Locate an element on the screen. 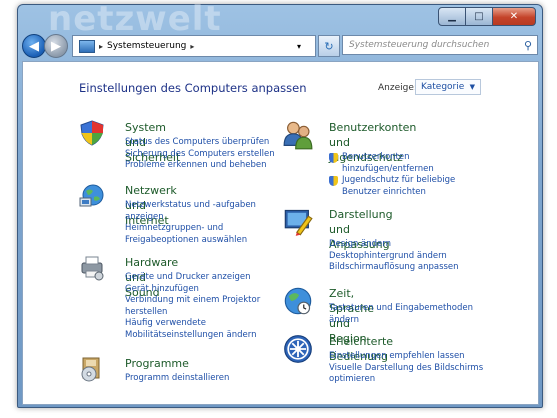 The height and width of the screenshot is (418, 557). link-geraet-hinzufuegen: Gerät hinzufügen is located at coordinates (192, 290).